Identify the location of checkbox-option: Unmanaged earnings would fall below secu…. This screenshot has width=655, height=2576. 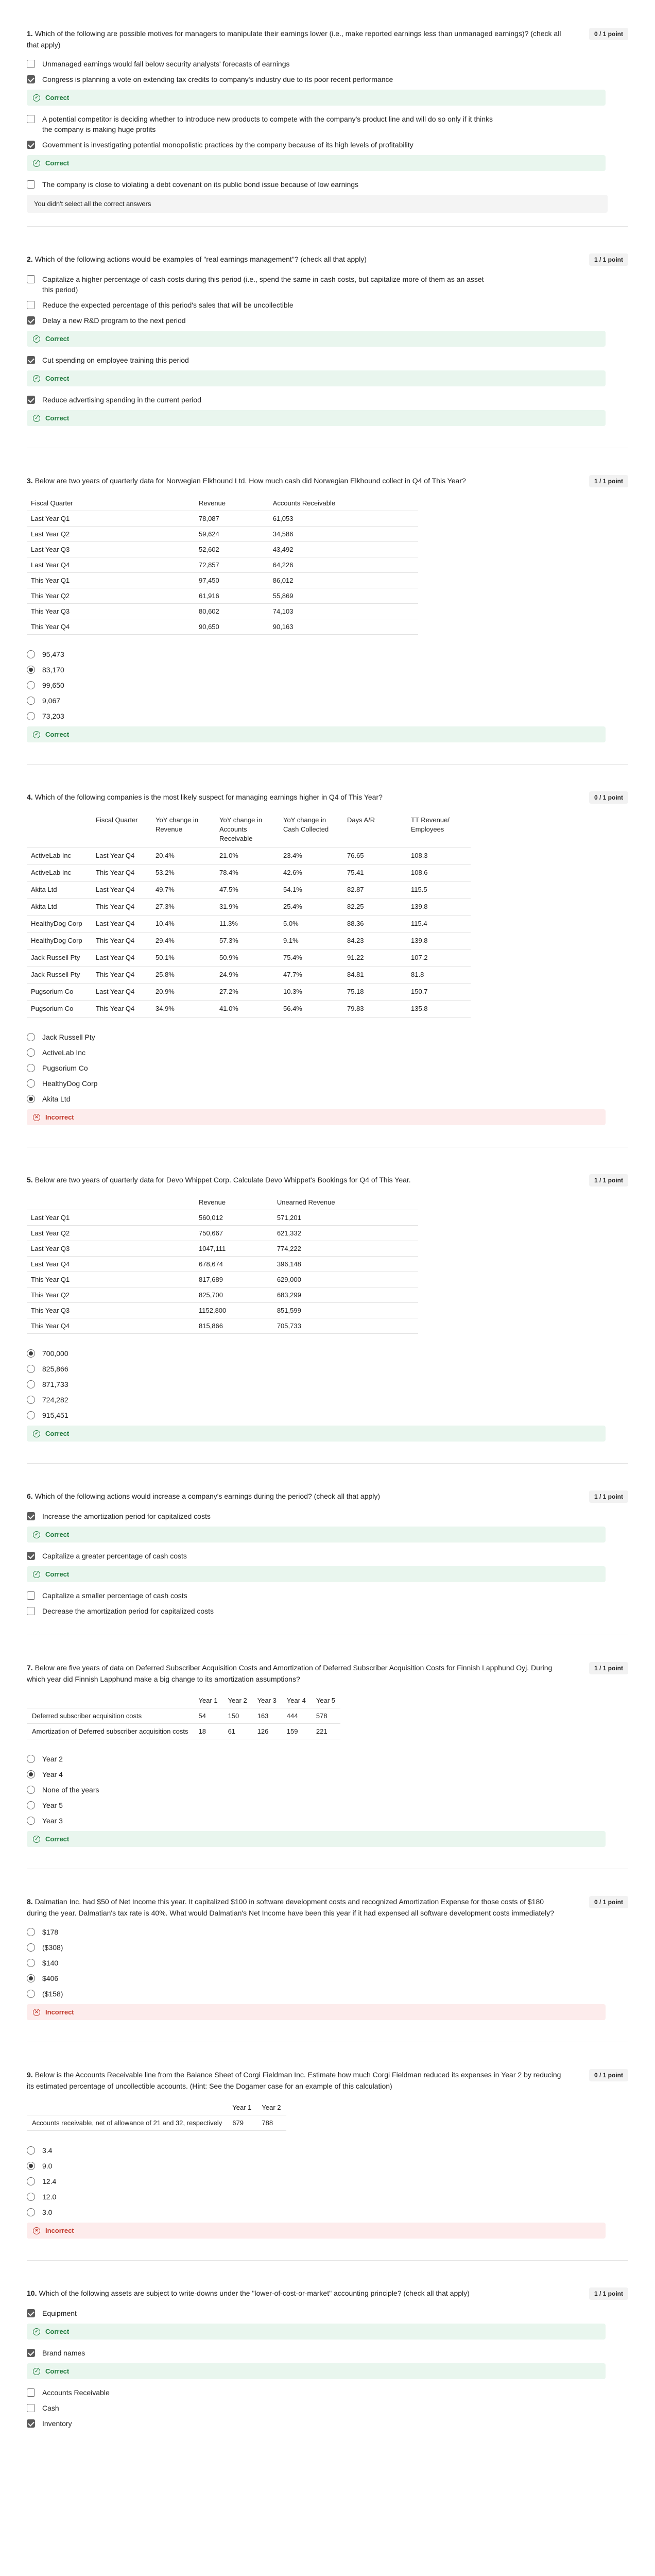
(327, 64).